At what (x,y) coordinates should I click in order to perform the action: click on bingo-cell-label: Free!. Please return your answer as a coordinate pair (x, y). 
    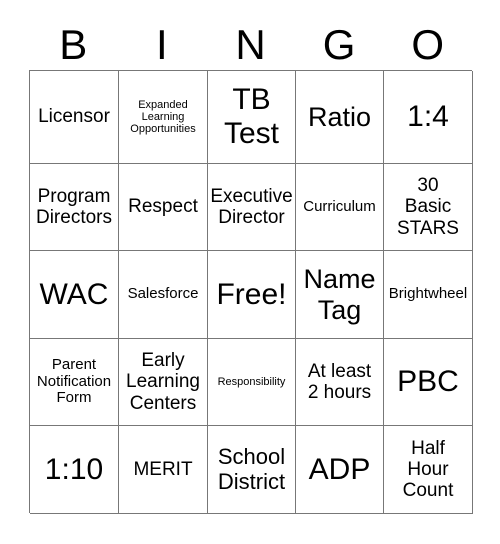
    Looking at the image, I should click on (251, 294).